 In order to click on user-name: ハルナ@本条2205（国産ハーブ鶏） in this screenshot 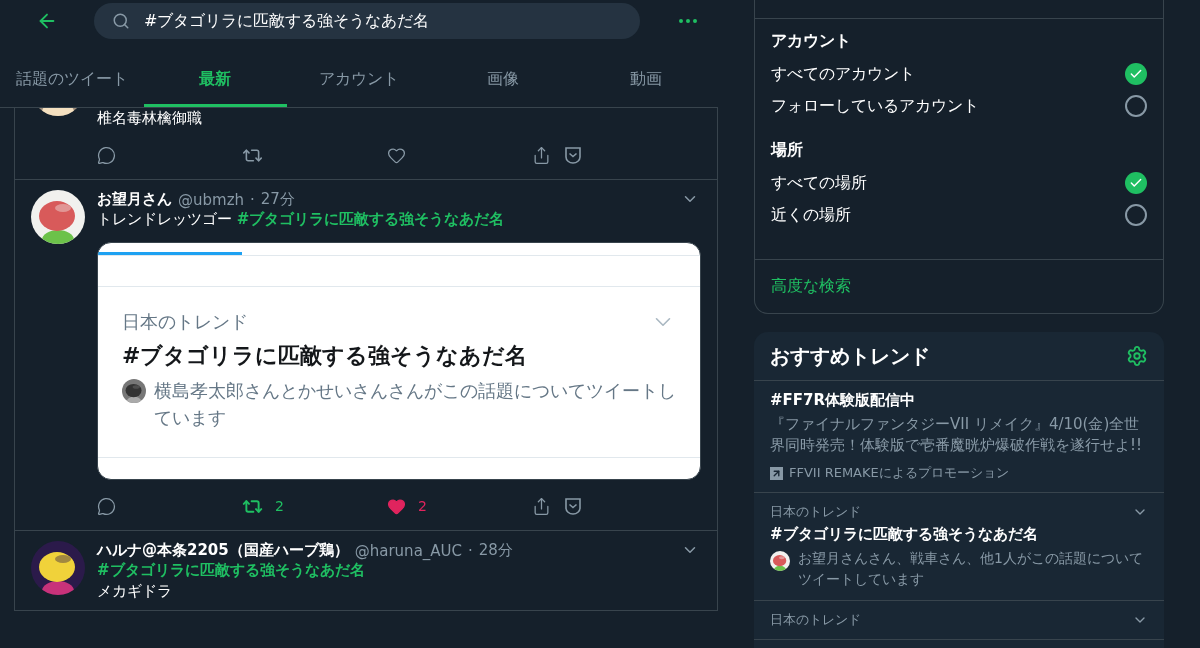, I will do `click(223, 550)`.